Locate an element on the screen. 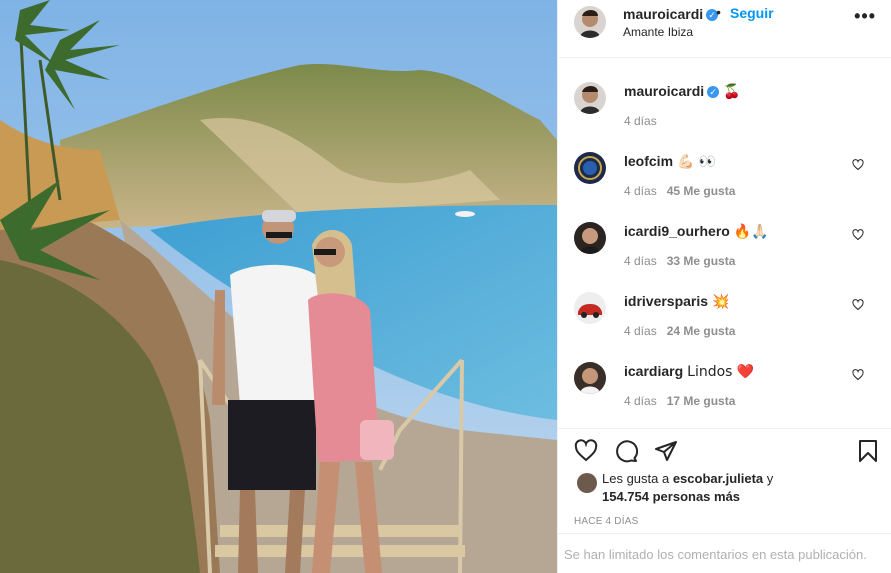 The width and height of the screenshot is (891, 573). liker-avatar is located at coordinates (587, 483).